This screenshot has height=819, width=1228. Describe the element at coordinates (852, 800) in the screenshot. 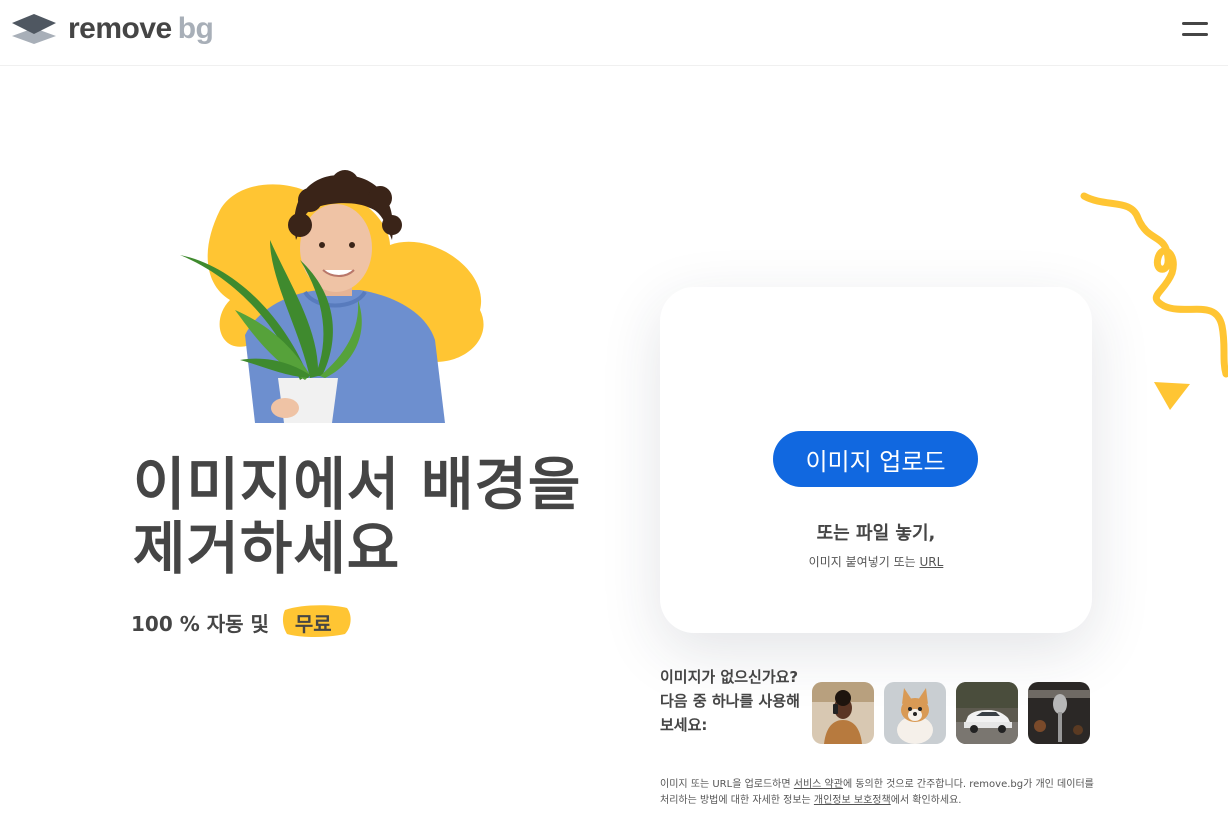

I see `privacy-policy-link: 개인정보 보호정책` at that location.